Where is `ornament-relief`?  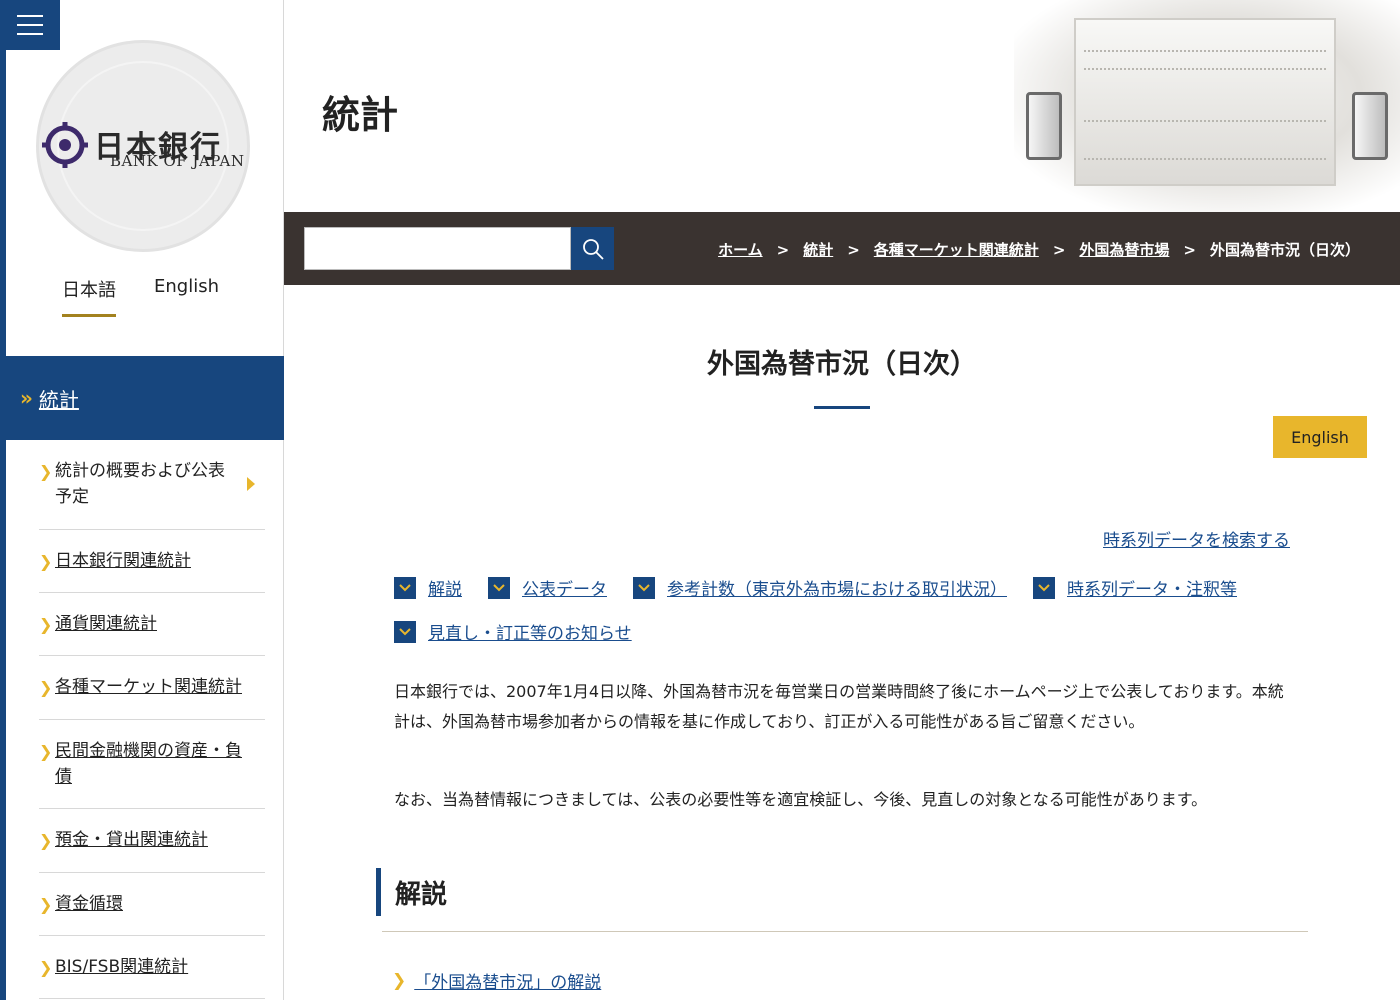
ornament-relief is located at coordinates (1205, 102).